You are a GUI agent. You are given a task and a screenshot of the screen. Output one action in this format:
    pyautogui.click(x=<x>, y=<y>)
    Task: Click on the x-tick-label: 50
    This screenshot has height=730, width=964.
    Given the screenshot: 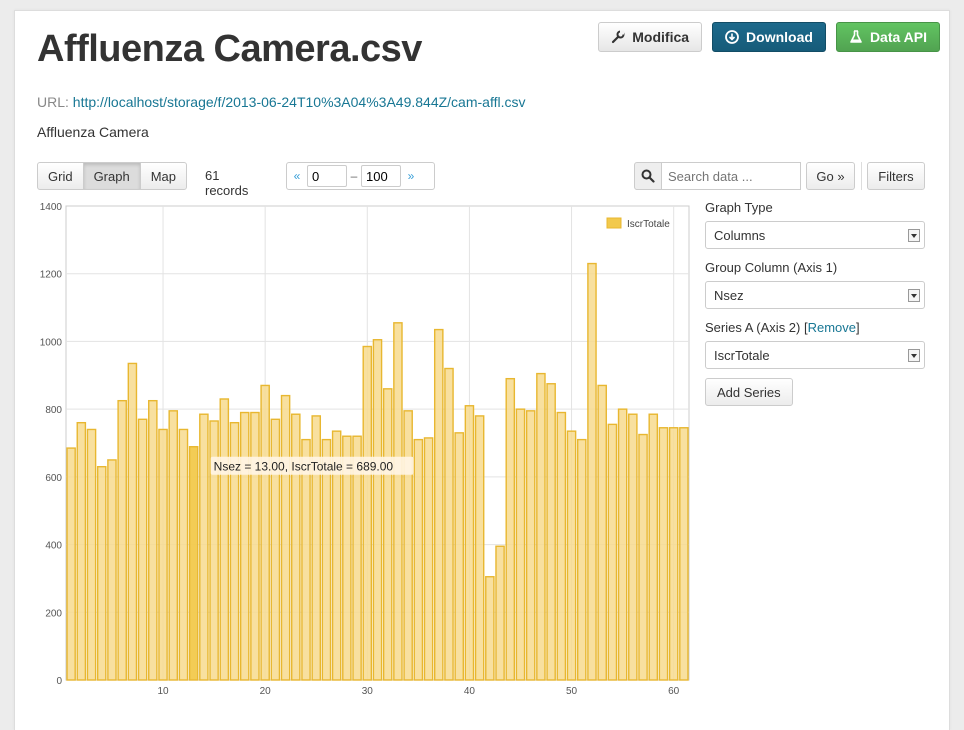 What is the action you would take?
    pyautogui.click(x=572, y=691)
    